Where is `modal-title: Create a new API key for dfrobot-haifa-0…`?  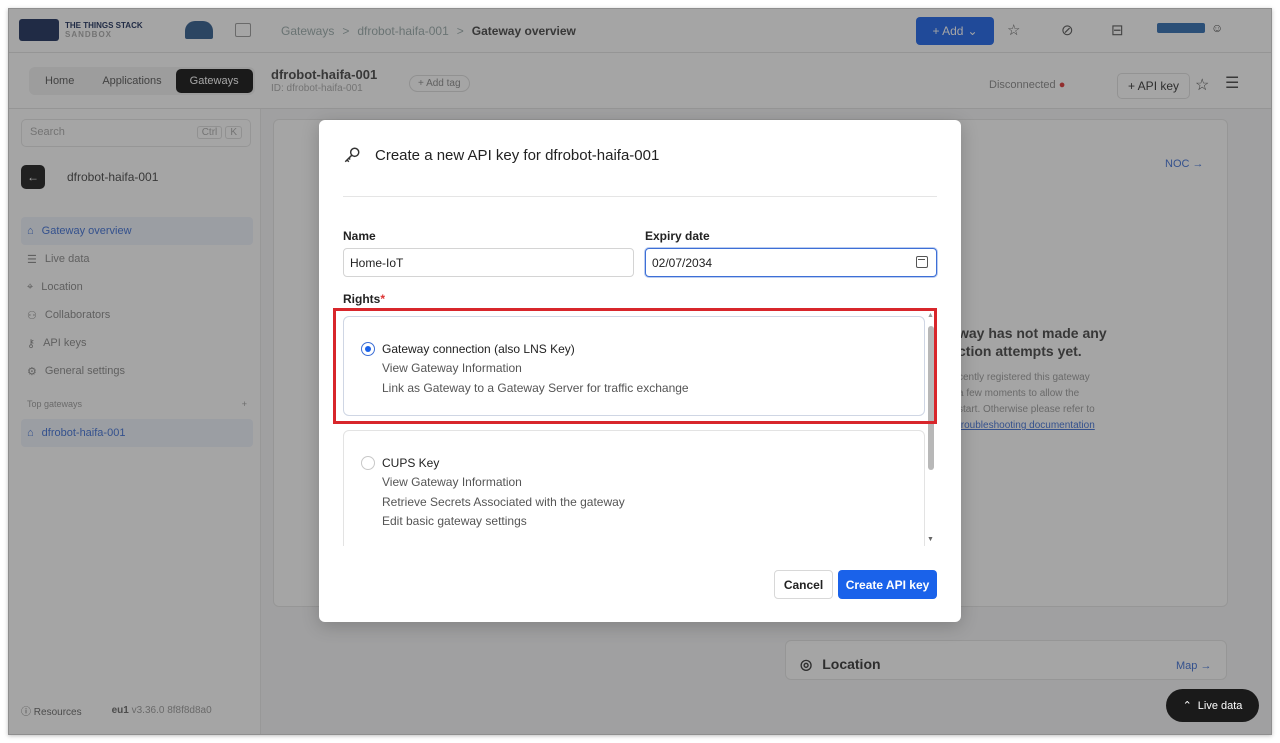 modal-title: Create a new API key for dfrobot-haifa-0… is located at coordinates (517, 155).